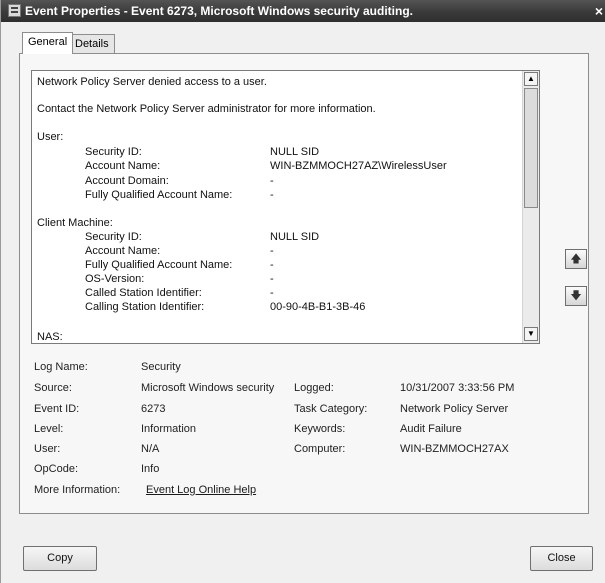 Image resolution: width=605 pixels, height=583 pixels. Describe the element at coordinates (431, 429) in the screenshot. I see `keywords-value: Audit Failure` at that location.